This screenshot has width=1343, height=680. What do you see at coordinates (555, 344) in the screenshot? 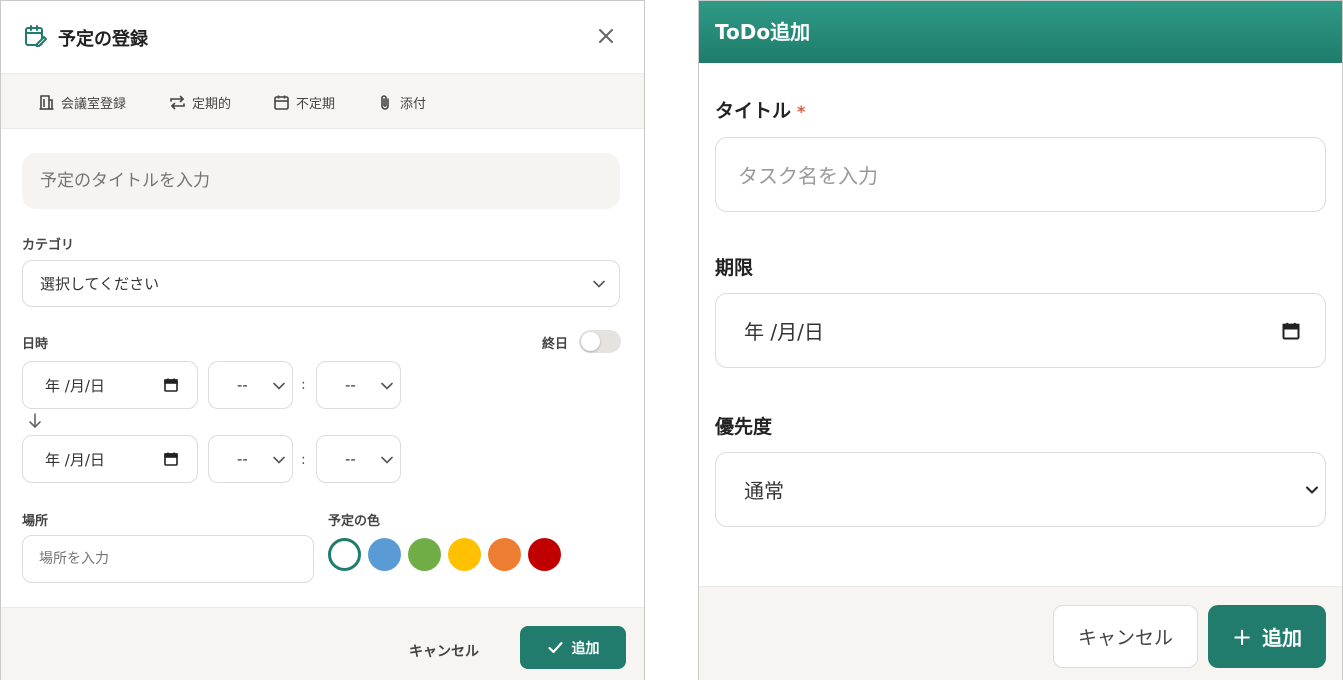
I see `allday-label: 終日` at bounding box center [555, 344].